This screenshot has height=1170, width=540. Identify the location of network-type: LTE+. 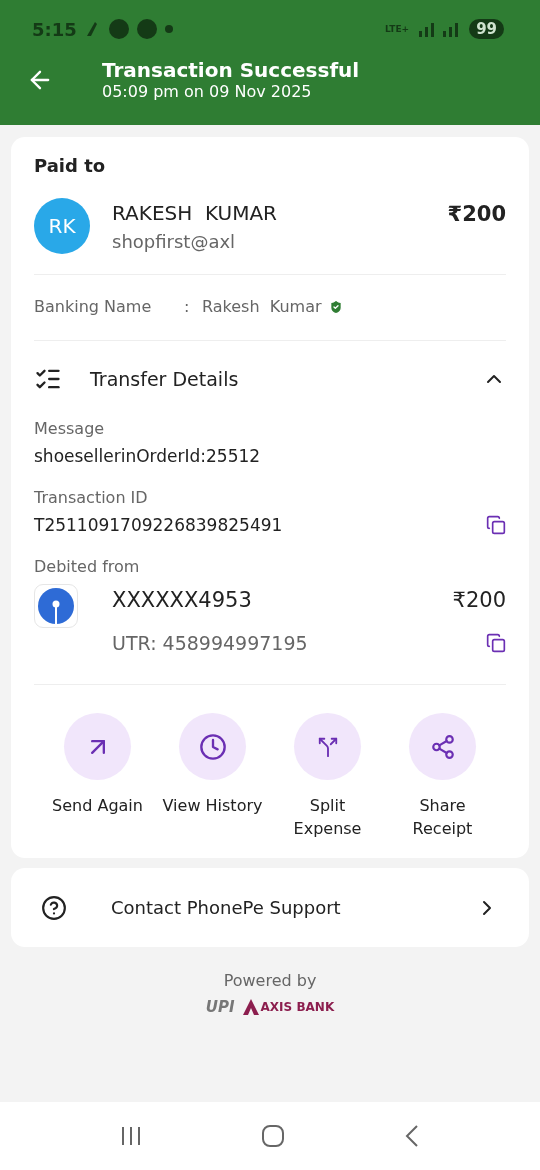
(397, 29).